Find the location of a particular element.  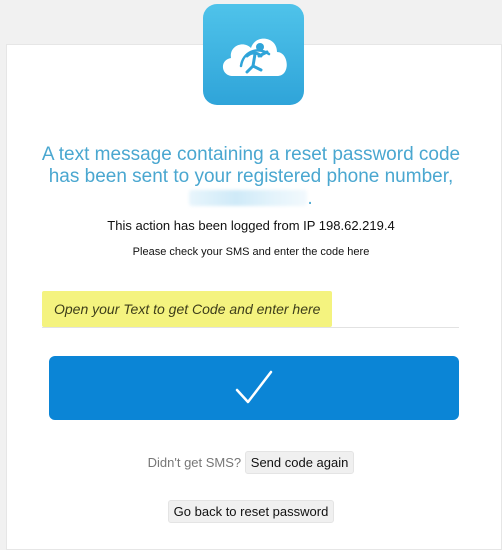

cloud-logo-icon is located at coordinates (254, 57).